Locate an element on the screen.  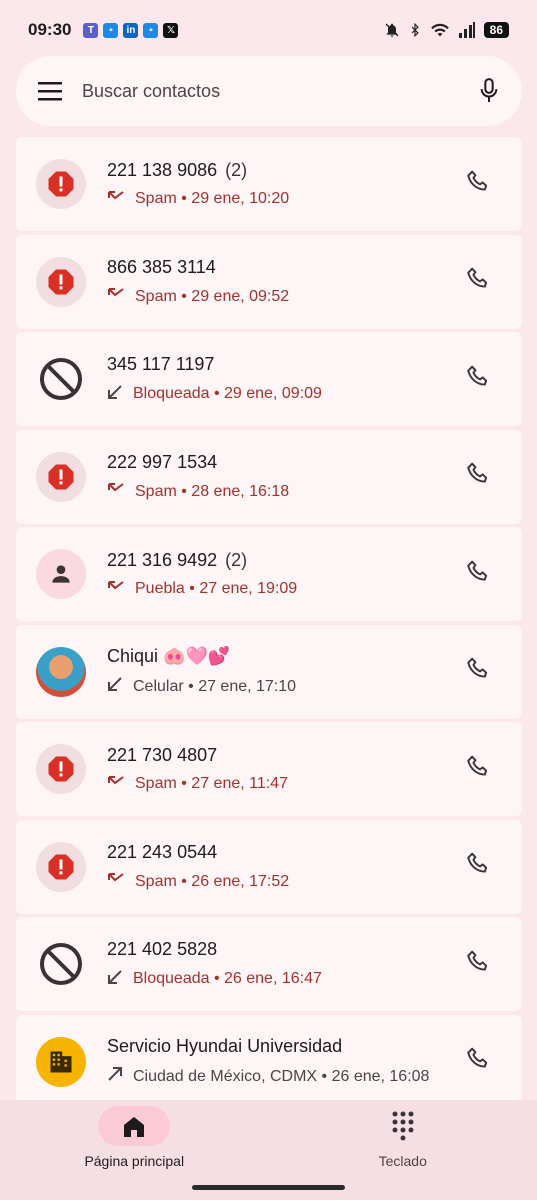
call-date: 27 ene, 17:10 is located at coordinates (247, 686).